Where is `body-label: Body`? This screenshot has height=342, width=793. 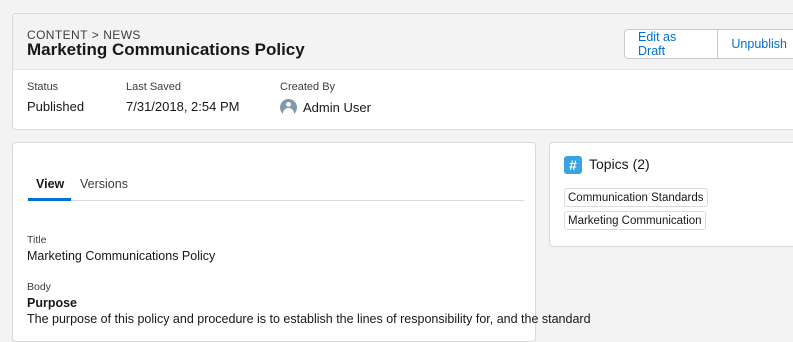 body-label: Body is located at coordinates (39, 287).